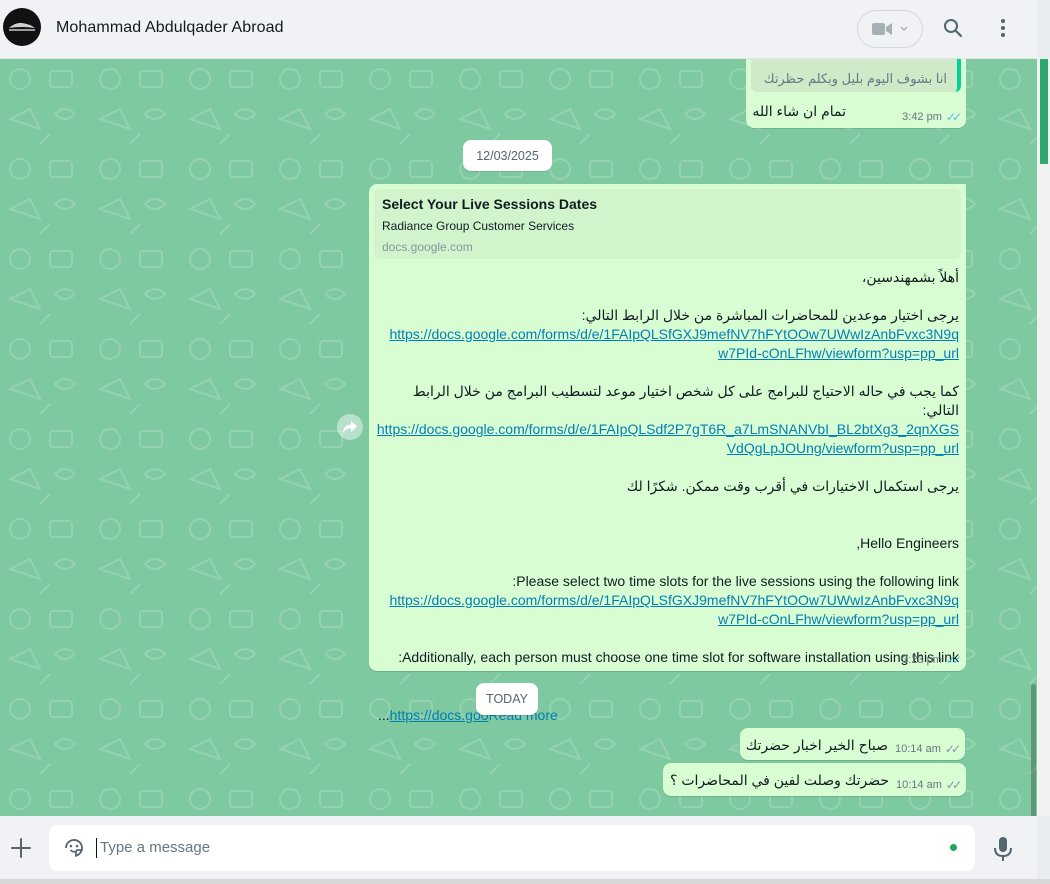 This screenshot has width=1050, height=884. What do you see at coordinates (525, 881) in the screenshot?
I see `window-bottom-edge` at bounding box center [525, 881].